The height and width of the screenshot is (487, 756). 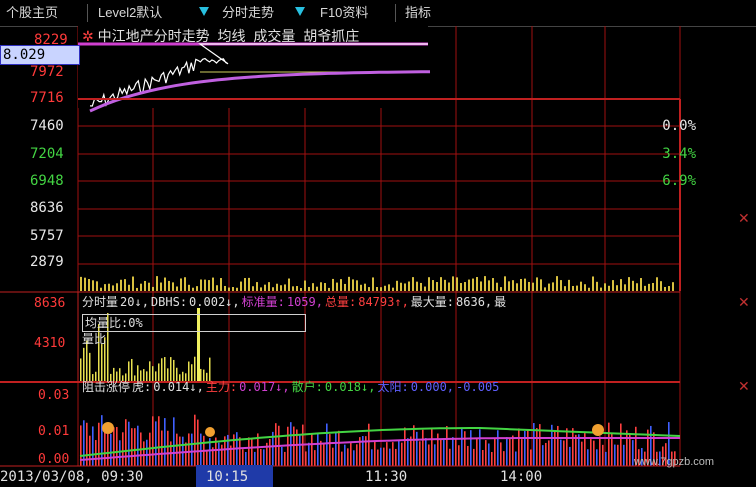 I want to click on tab-stock-home: 个股主页, so click(x=32, y=13).